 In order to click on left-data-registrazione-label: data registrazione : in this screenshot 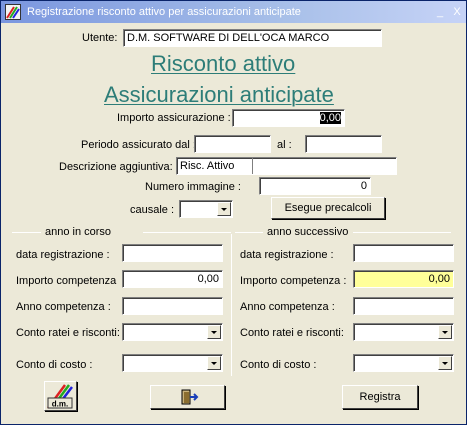, I will do `click(63, 255)`.